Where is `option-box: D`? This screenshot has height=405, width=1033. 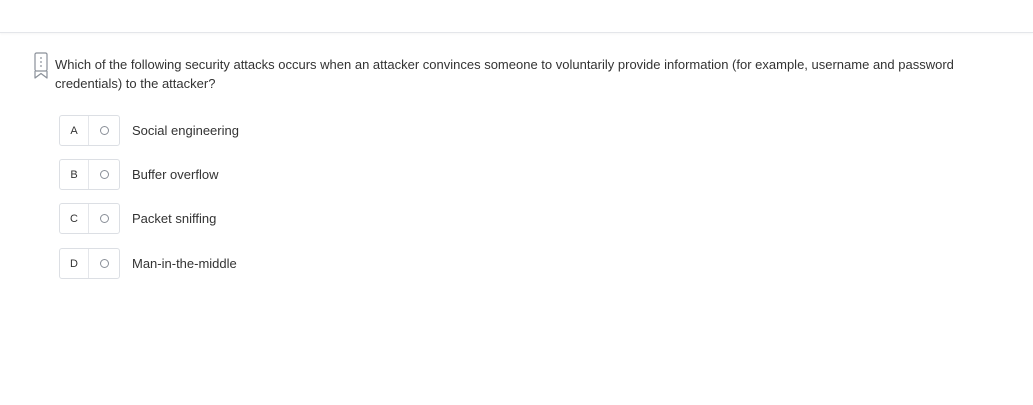
option-box: D is located at coordinates (89, 263).